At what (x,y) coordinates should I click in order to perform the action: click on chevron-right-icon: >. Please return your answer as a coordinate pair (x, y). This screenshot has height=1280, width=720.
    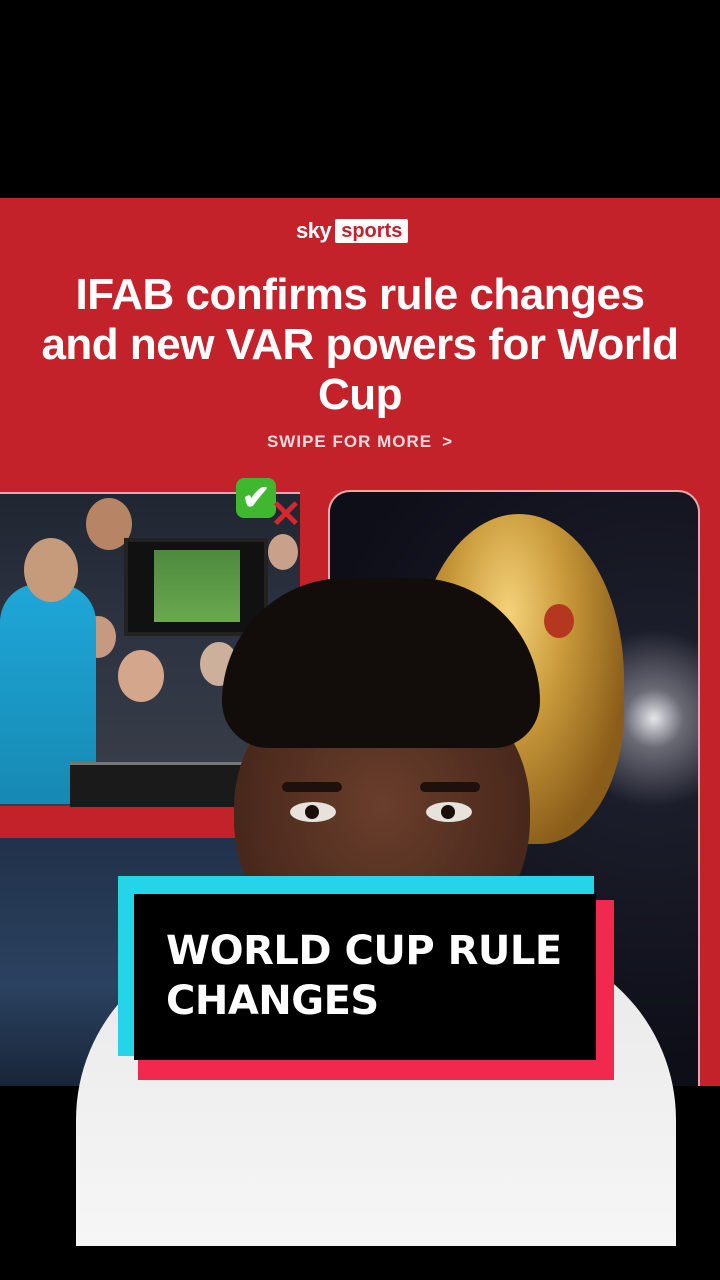
    Looking at the image, I should click on (448, 441).